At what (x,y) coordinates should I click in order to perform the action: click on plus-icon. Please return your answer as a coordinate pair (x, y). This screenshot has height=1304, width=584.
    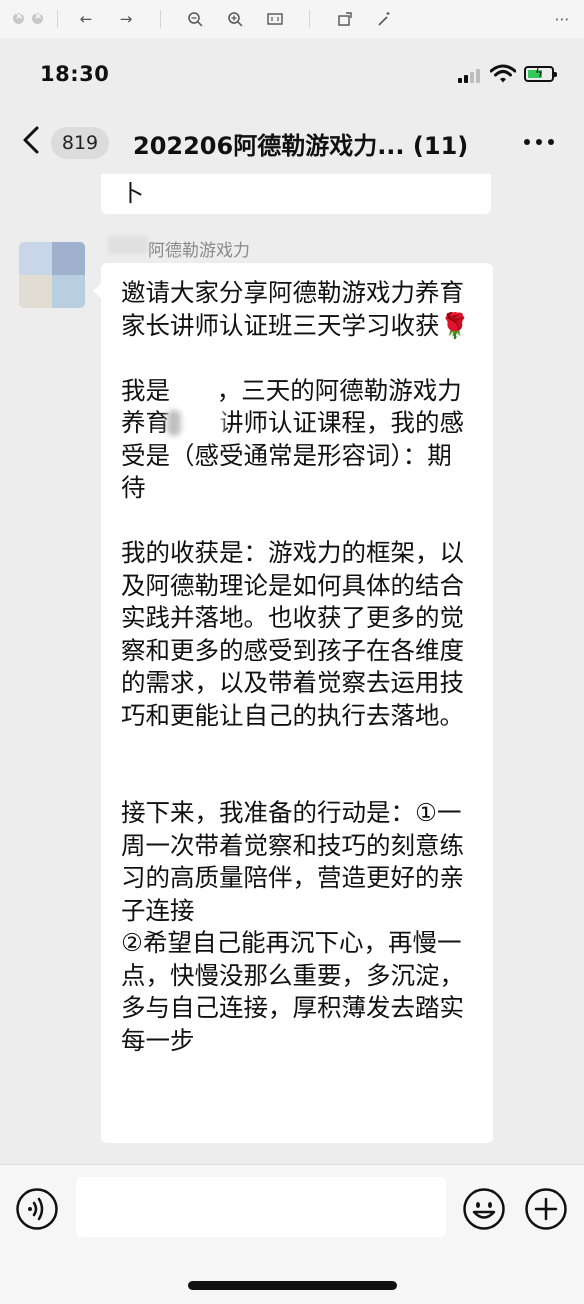
    Looking at the image, I should click on (546, 1209).